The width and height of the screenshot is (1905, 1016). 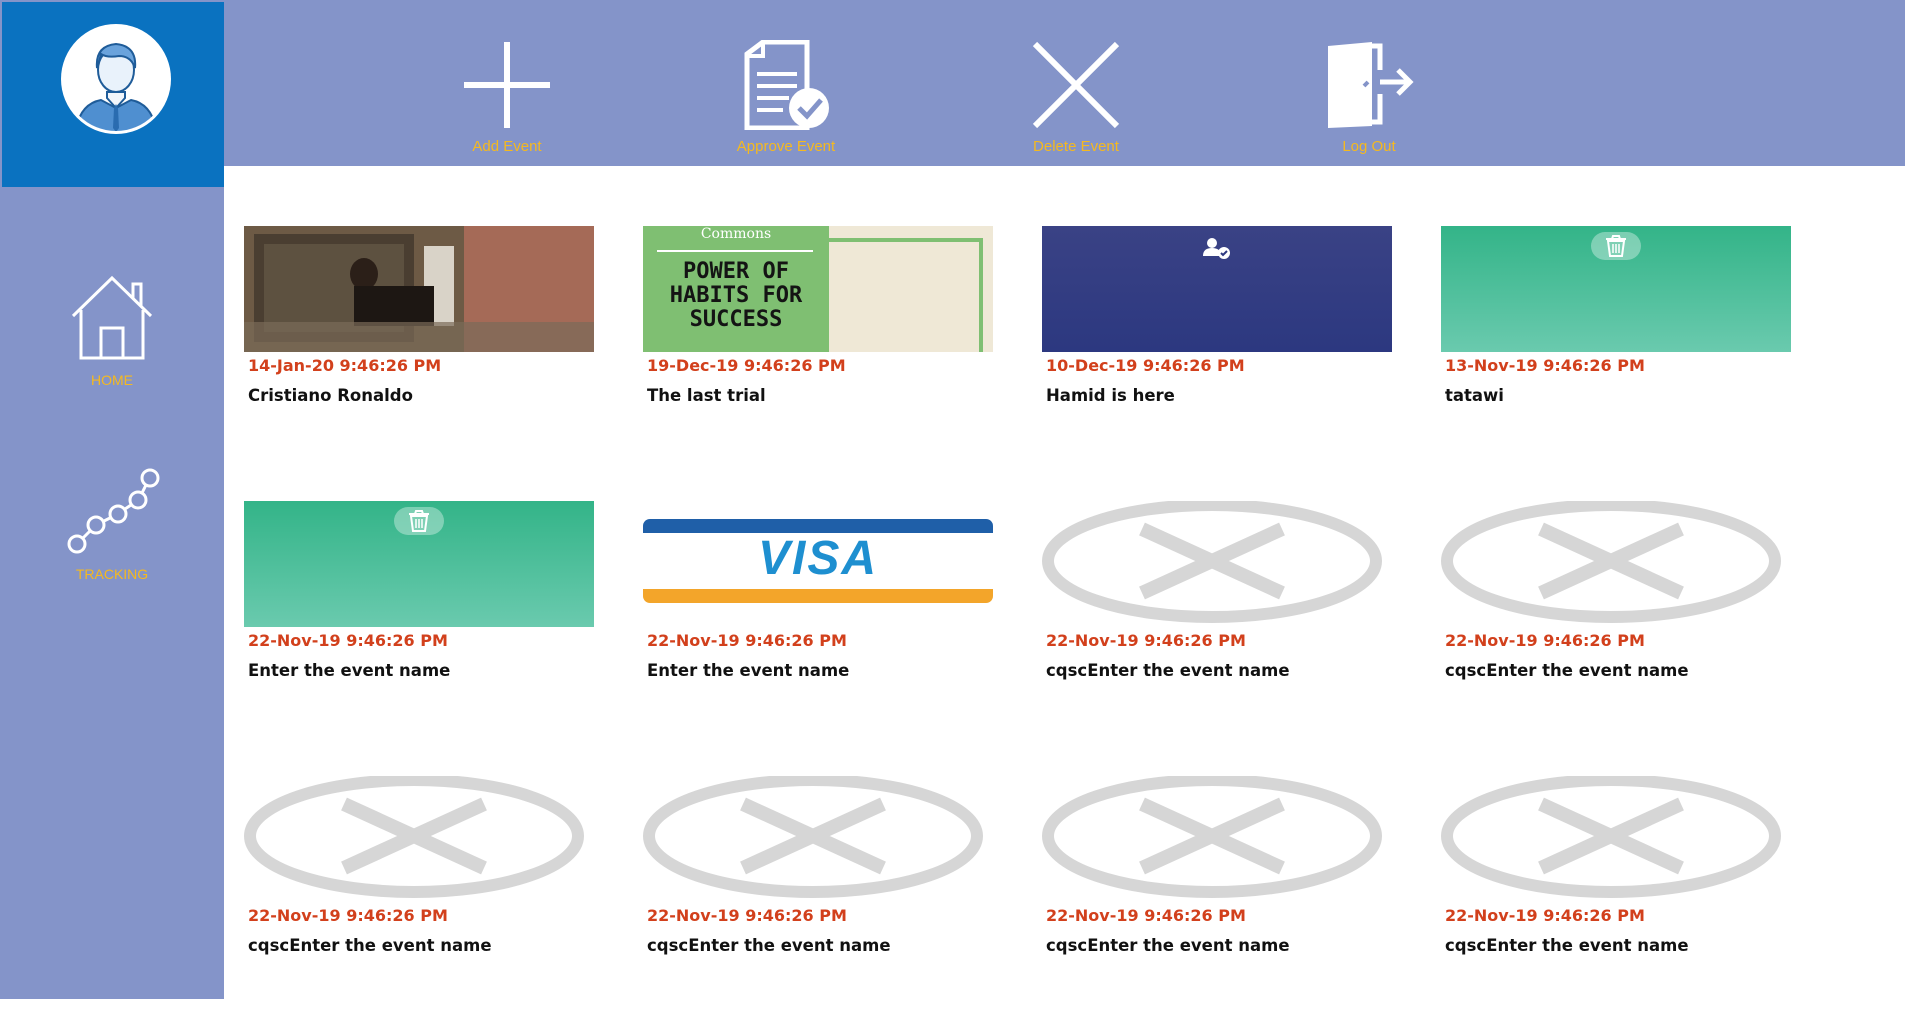 I want to click on event-card: 14-Jan-20 9:46:26 PM Cristiano Ronaldo, so click(x=419, y=346).